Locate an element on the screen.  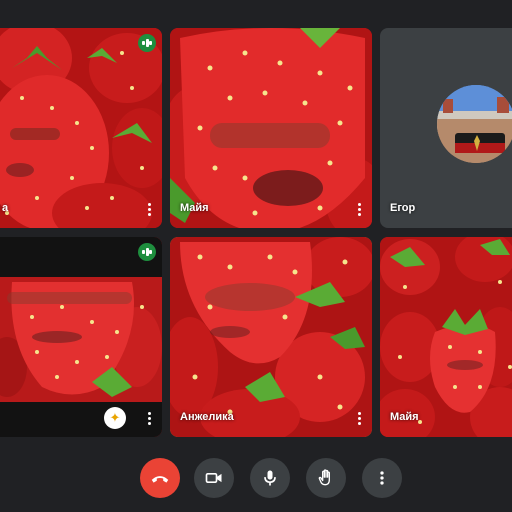
video-tile: Майя is located at coordinates (446, 337).